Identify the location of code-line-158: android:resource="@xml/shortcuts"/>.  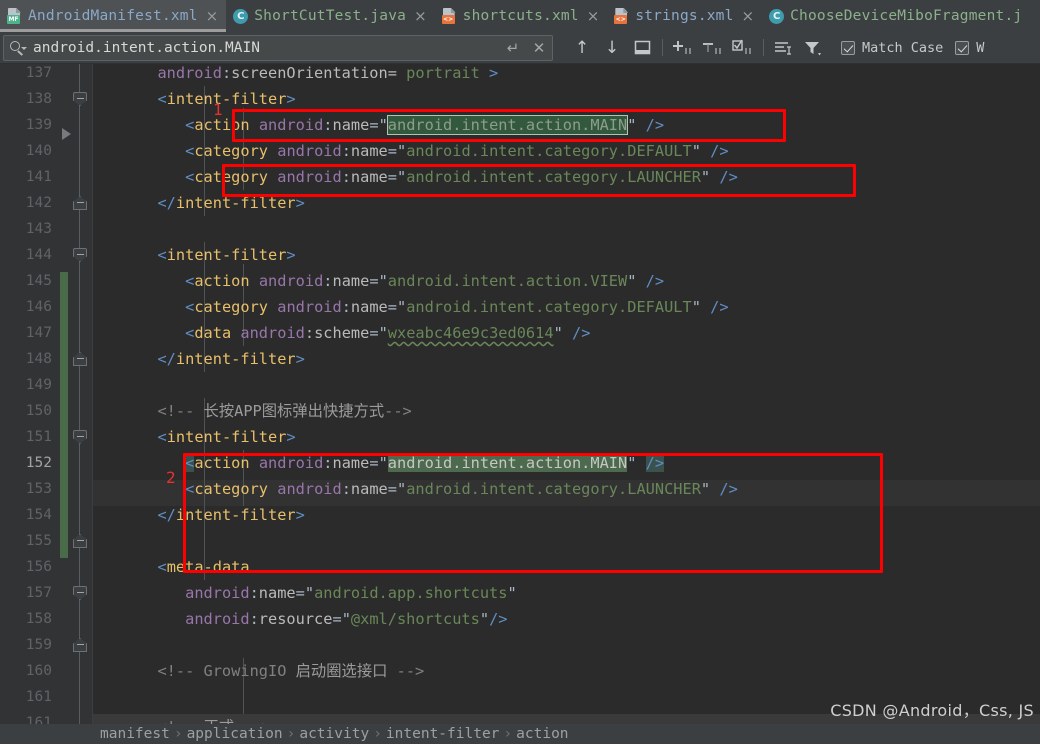
(566, 619).